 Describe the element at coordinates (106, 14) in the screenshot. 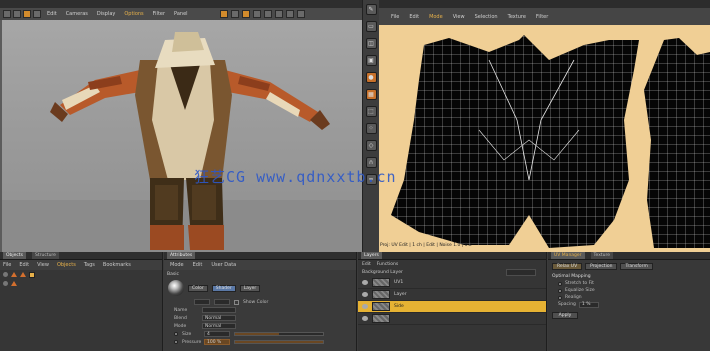

I see `viewport-menu-display: Display` at that location.